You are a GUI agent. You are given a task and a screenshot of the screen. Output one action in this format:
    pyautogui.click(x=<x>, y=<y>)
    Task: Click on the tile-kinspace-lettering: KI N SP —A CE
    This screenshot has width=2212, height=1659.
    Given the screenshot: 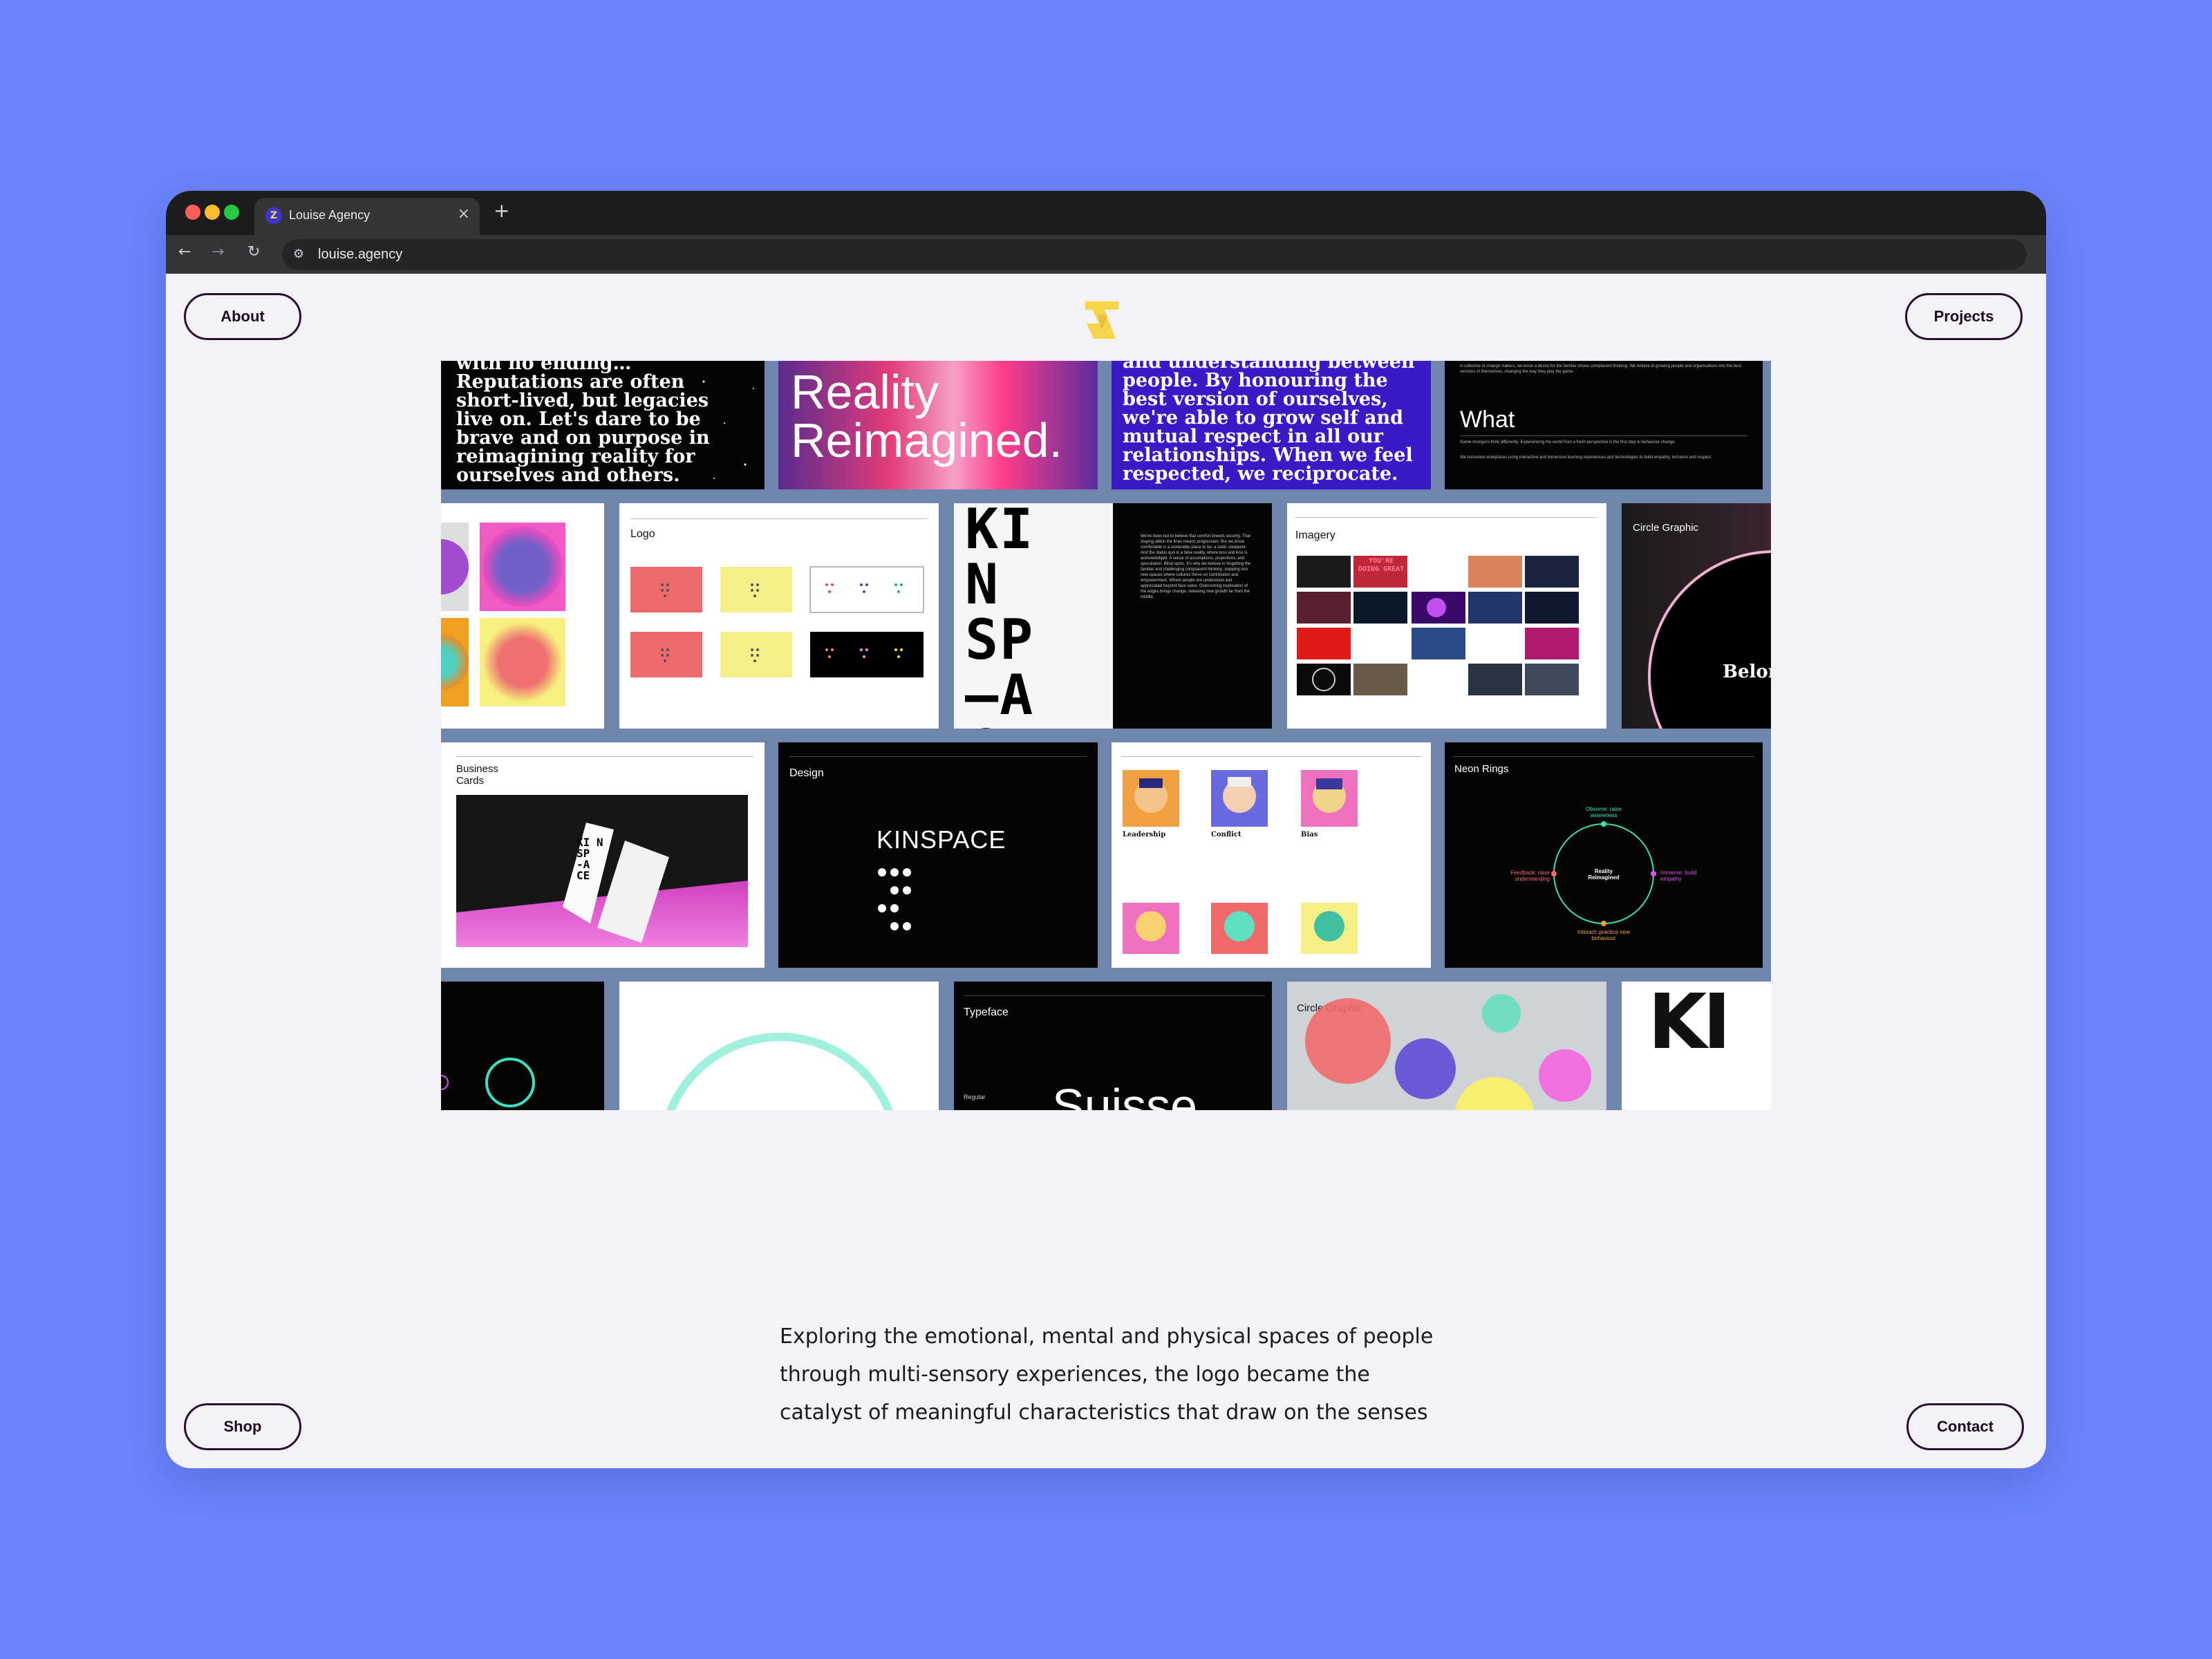 What is the action you would take?
    pyautogui.click(x=1033, y=616)
    